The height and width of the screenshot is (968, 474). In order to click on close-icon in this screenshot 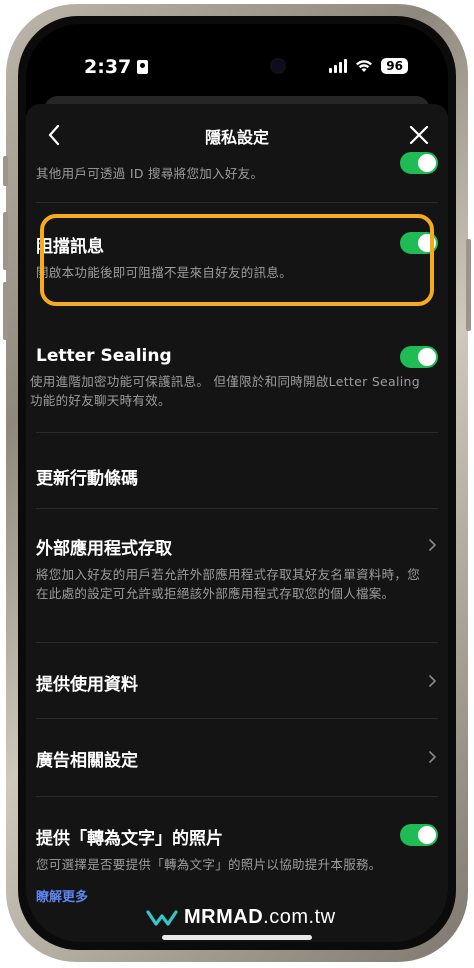, I will do `click(419, 135)`.